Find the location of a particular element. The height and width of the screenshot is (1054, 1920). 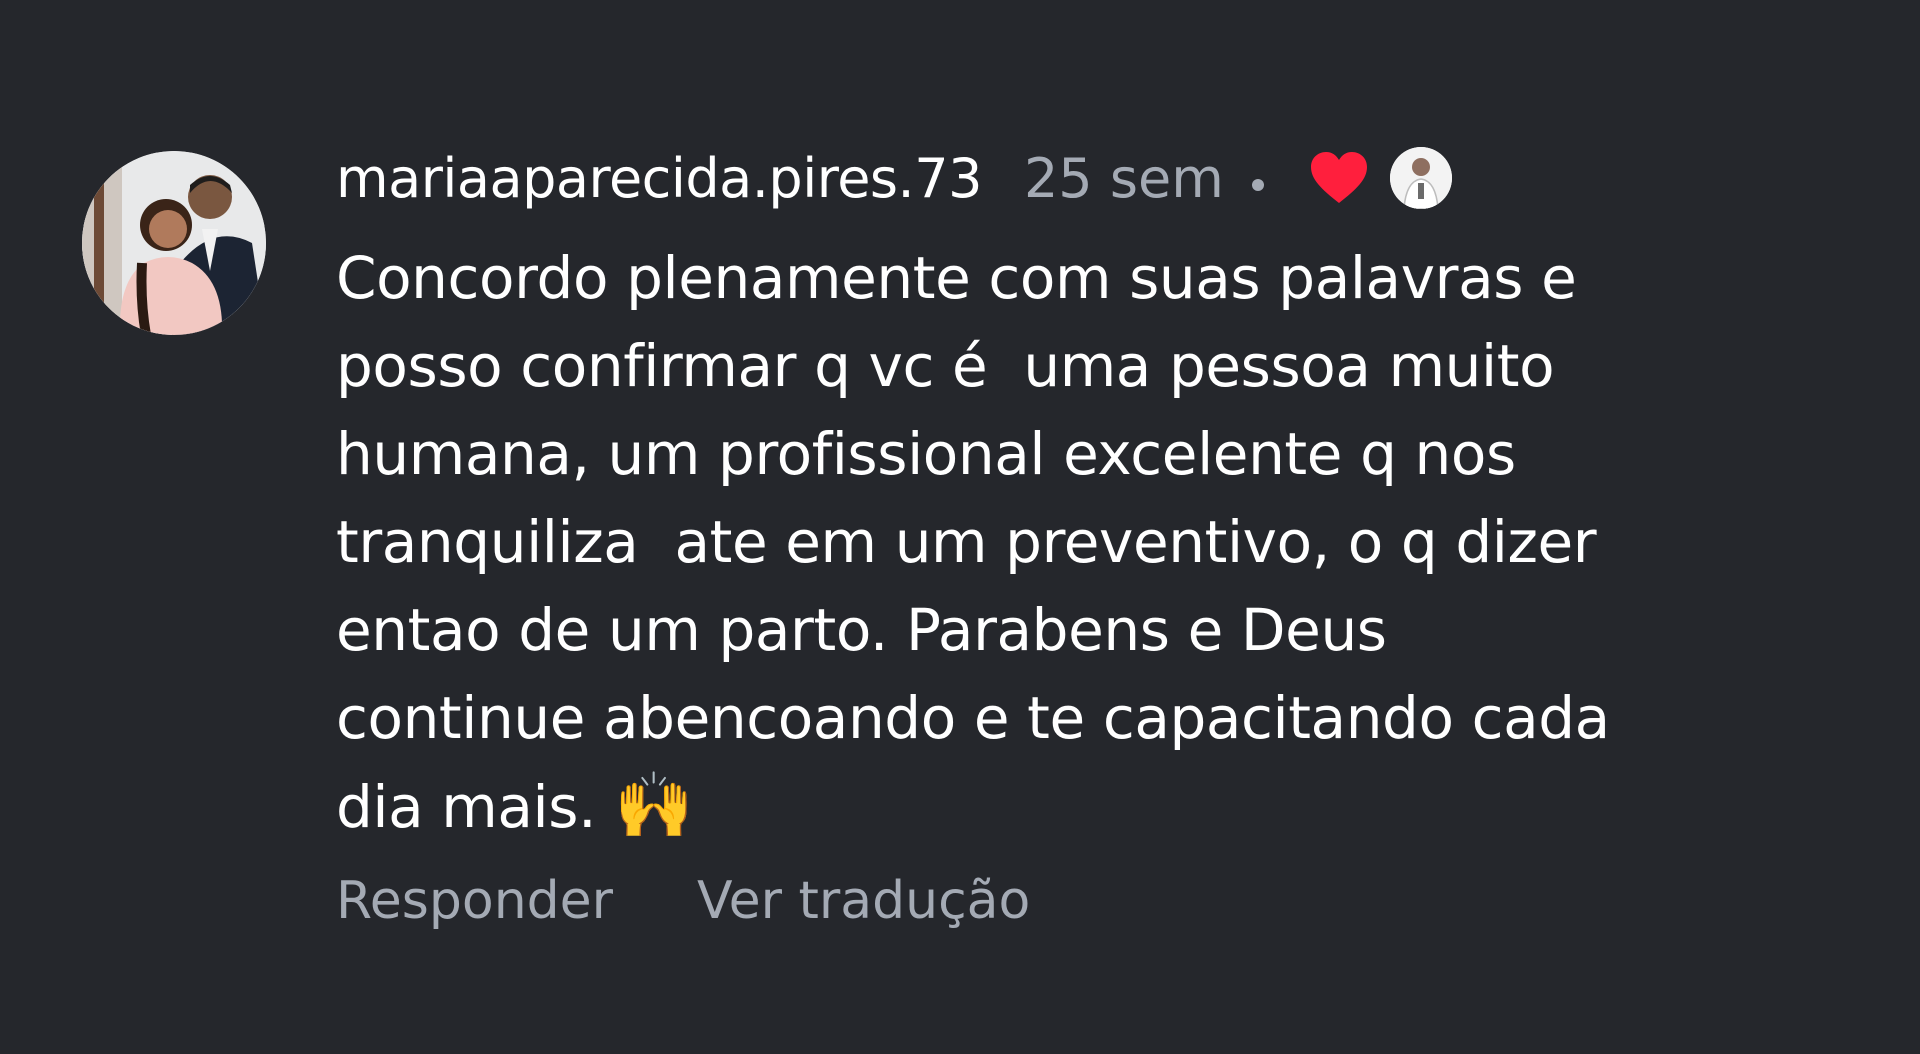

comment-line: Concordo plenamente com suas palavras e is located at coordinates (956, 278).